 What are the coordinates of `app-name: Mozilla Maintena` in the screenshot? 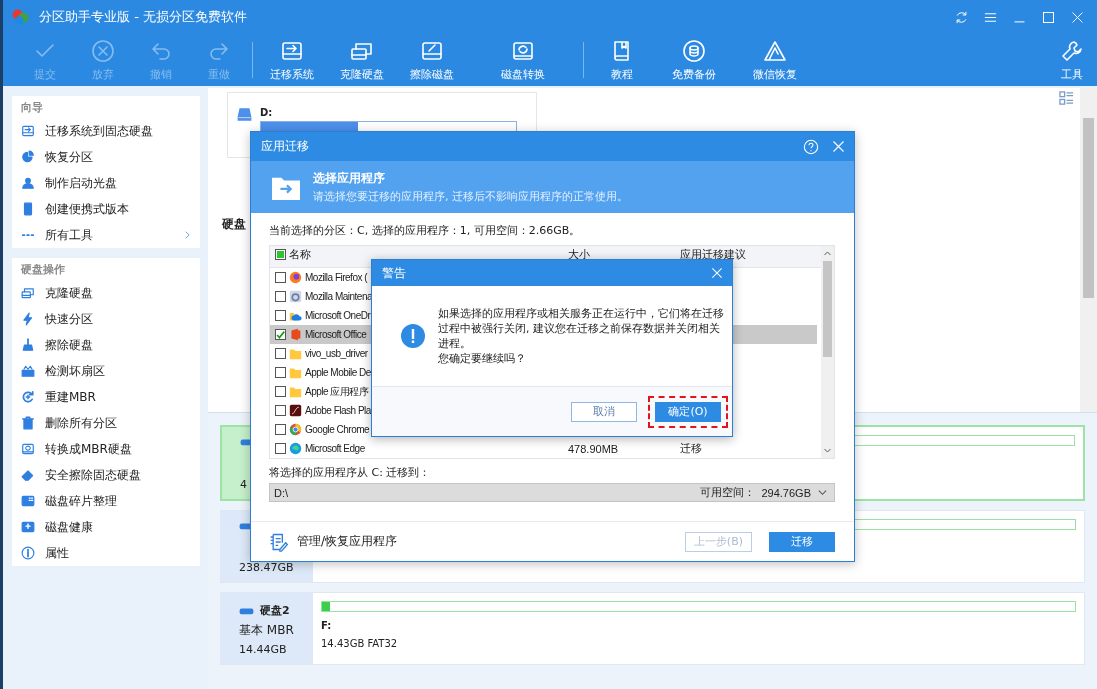 It's located at (339, 296).